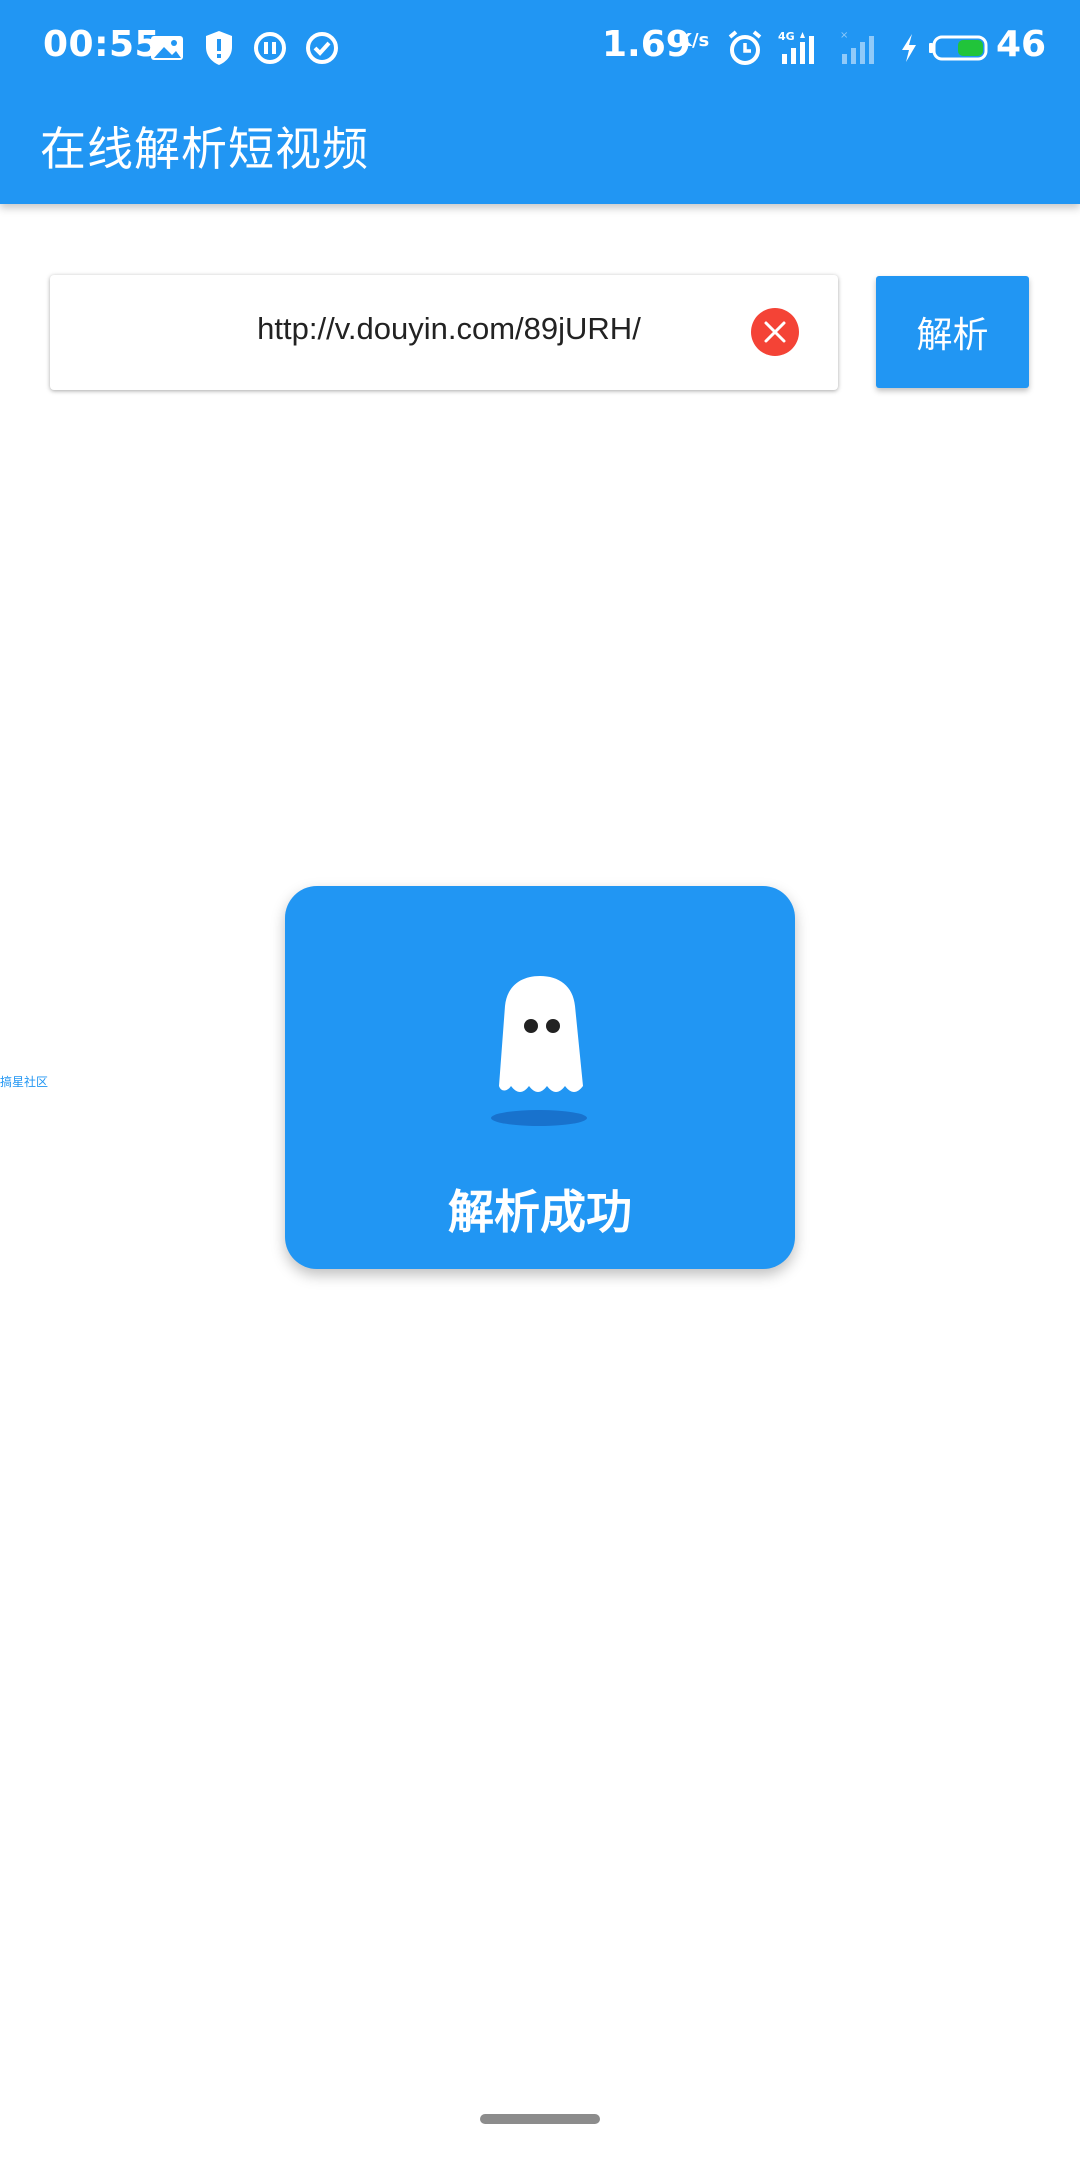 The width and height of the screenshot is (1080, 2160). I want to click on url-input-field: http://v.douyin.com/89jURH/, so click(444, 332).